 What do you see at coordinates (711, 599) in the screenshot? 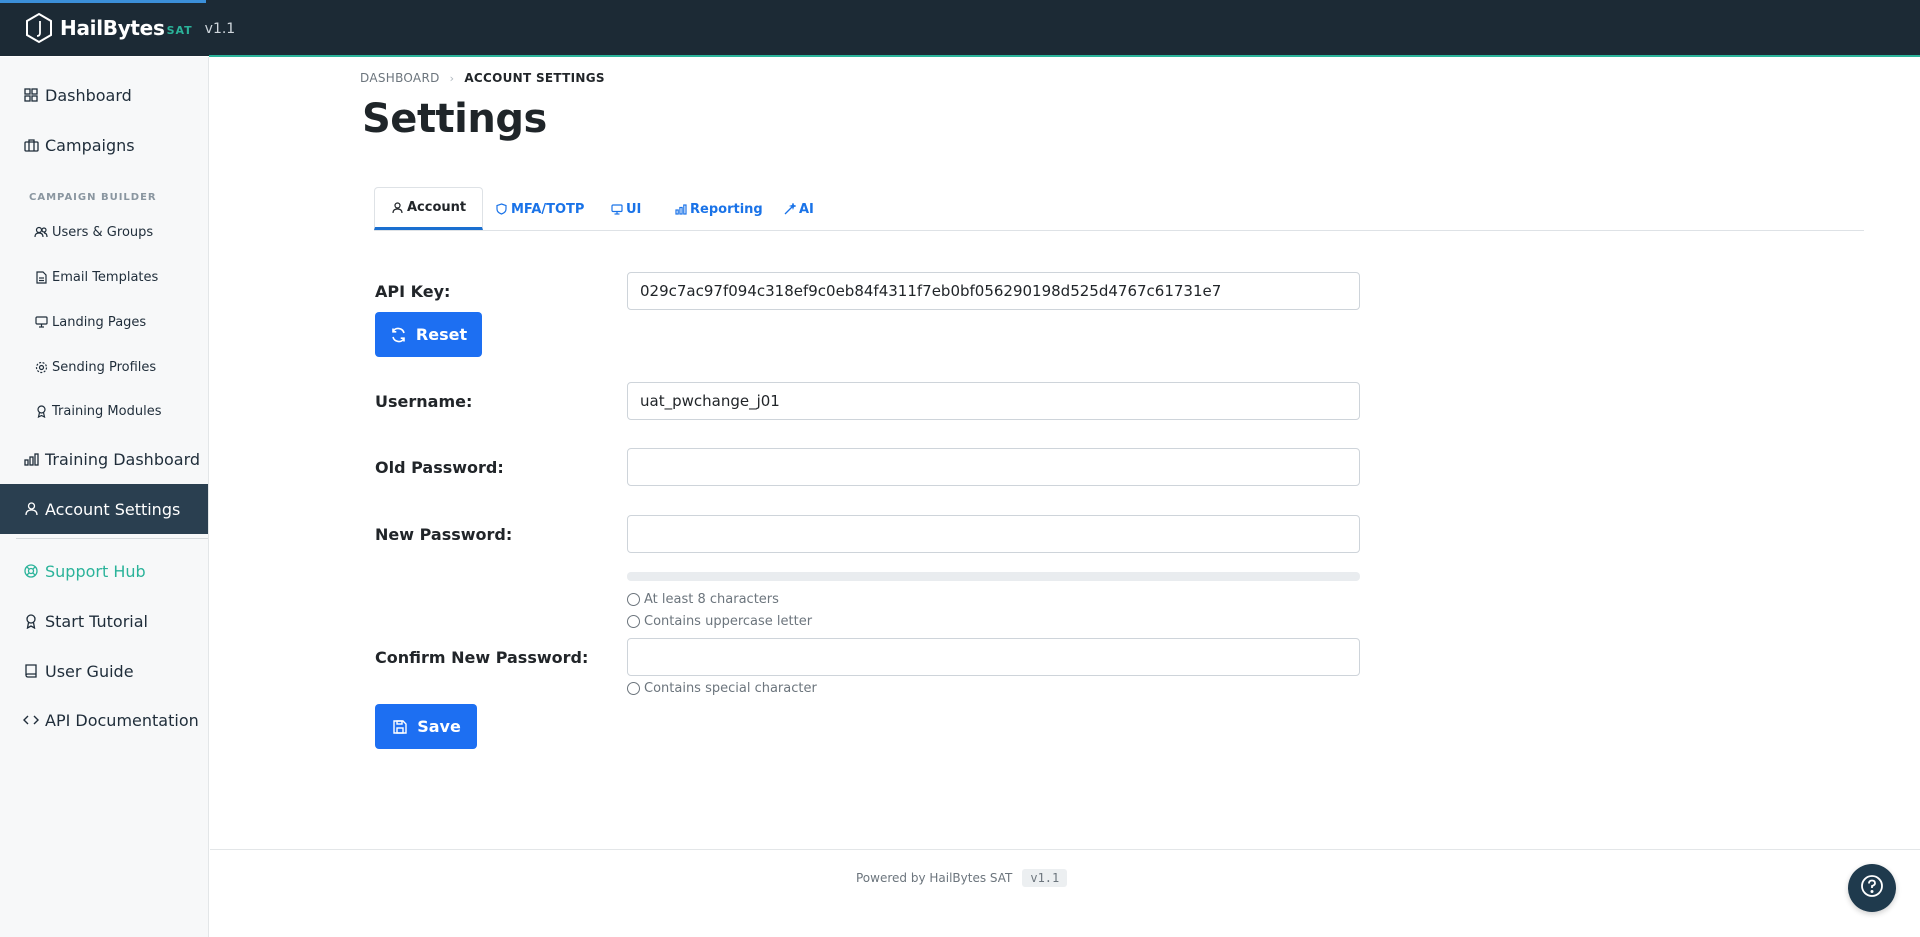
I see `requirement-text: At least 8 characters` at bounding box center [711, 599].